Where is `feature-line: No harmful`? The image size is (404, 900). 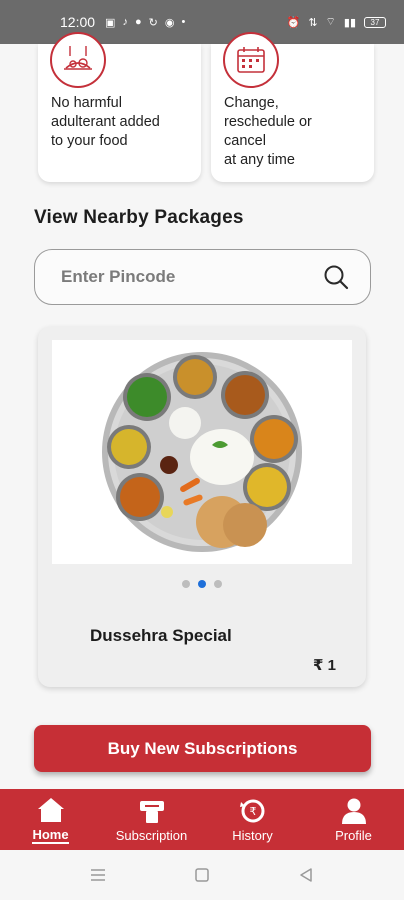 feature-line: No harmful is located at coordinates (86, 103).